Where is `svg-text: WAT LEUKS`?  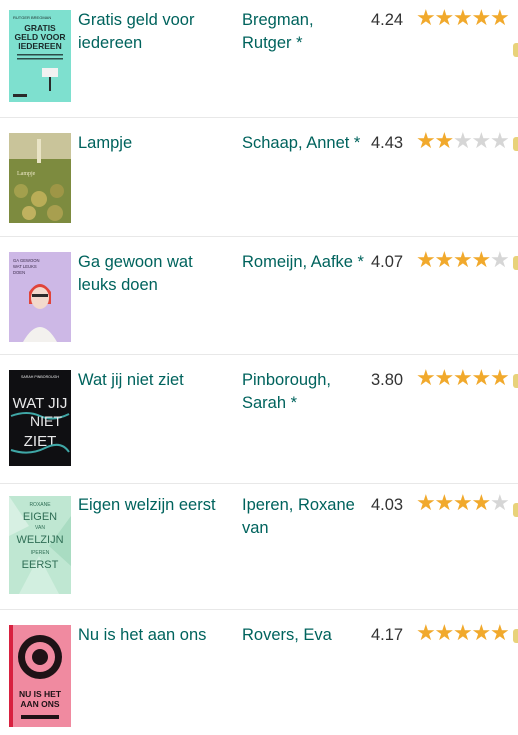 svg-text: WAT LEUKS is located at coordinates (25, 266).